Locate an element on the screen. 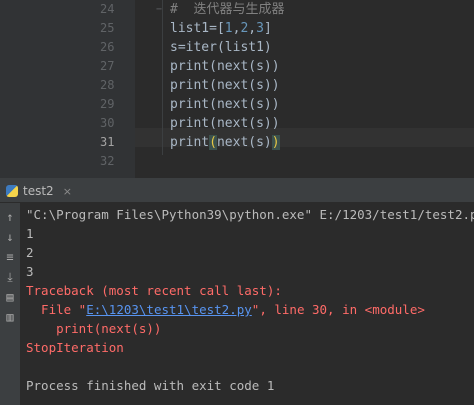 Image resolution: width=474 pixels, height=405 pixels. print-icon: ▤ is located at coordinates (10, 297).